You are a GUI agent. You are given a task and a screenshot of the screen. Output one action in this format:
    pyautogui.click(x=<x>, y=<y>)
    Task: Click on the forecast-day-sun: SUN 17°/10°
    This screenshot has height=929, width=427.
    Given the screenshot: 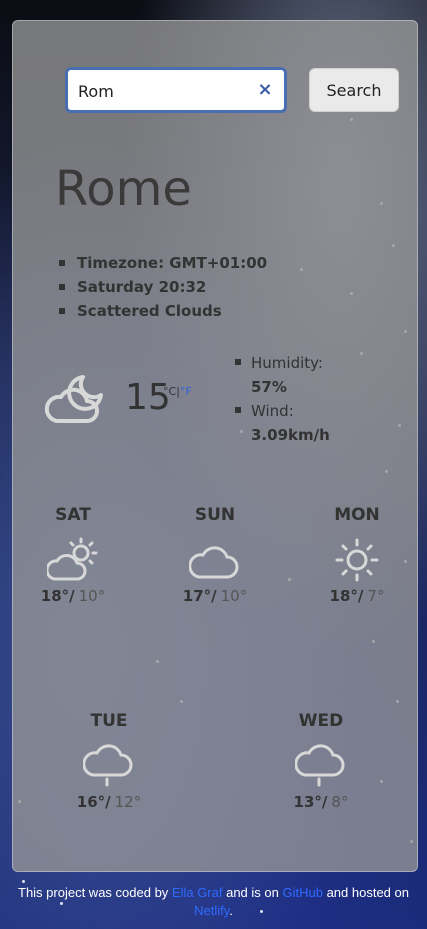 What is the action you would take?
    pyautogui.click(x=215, y=555)
    